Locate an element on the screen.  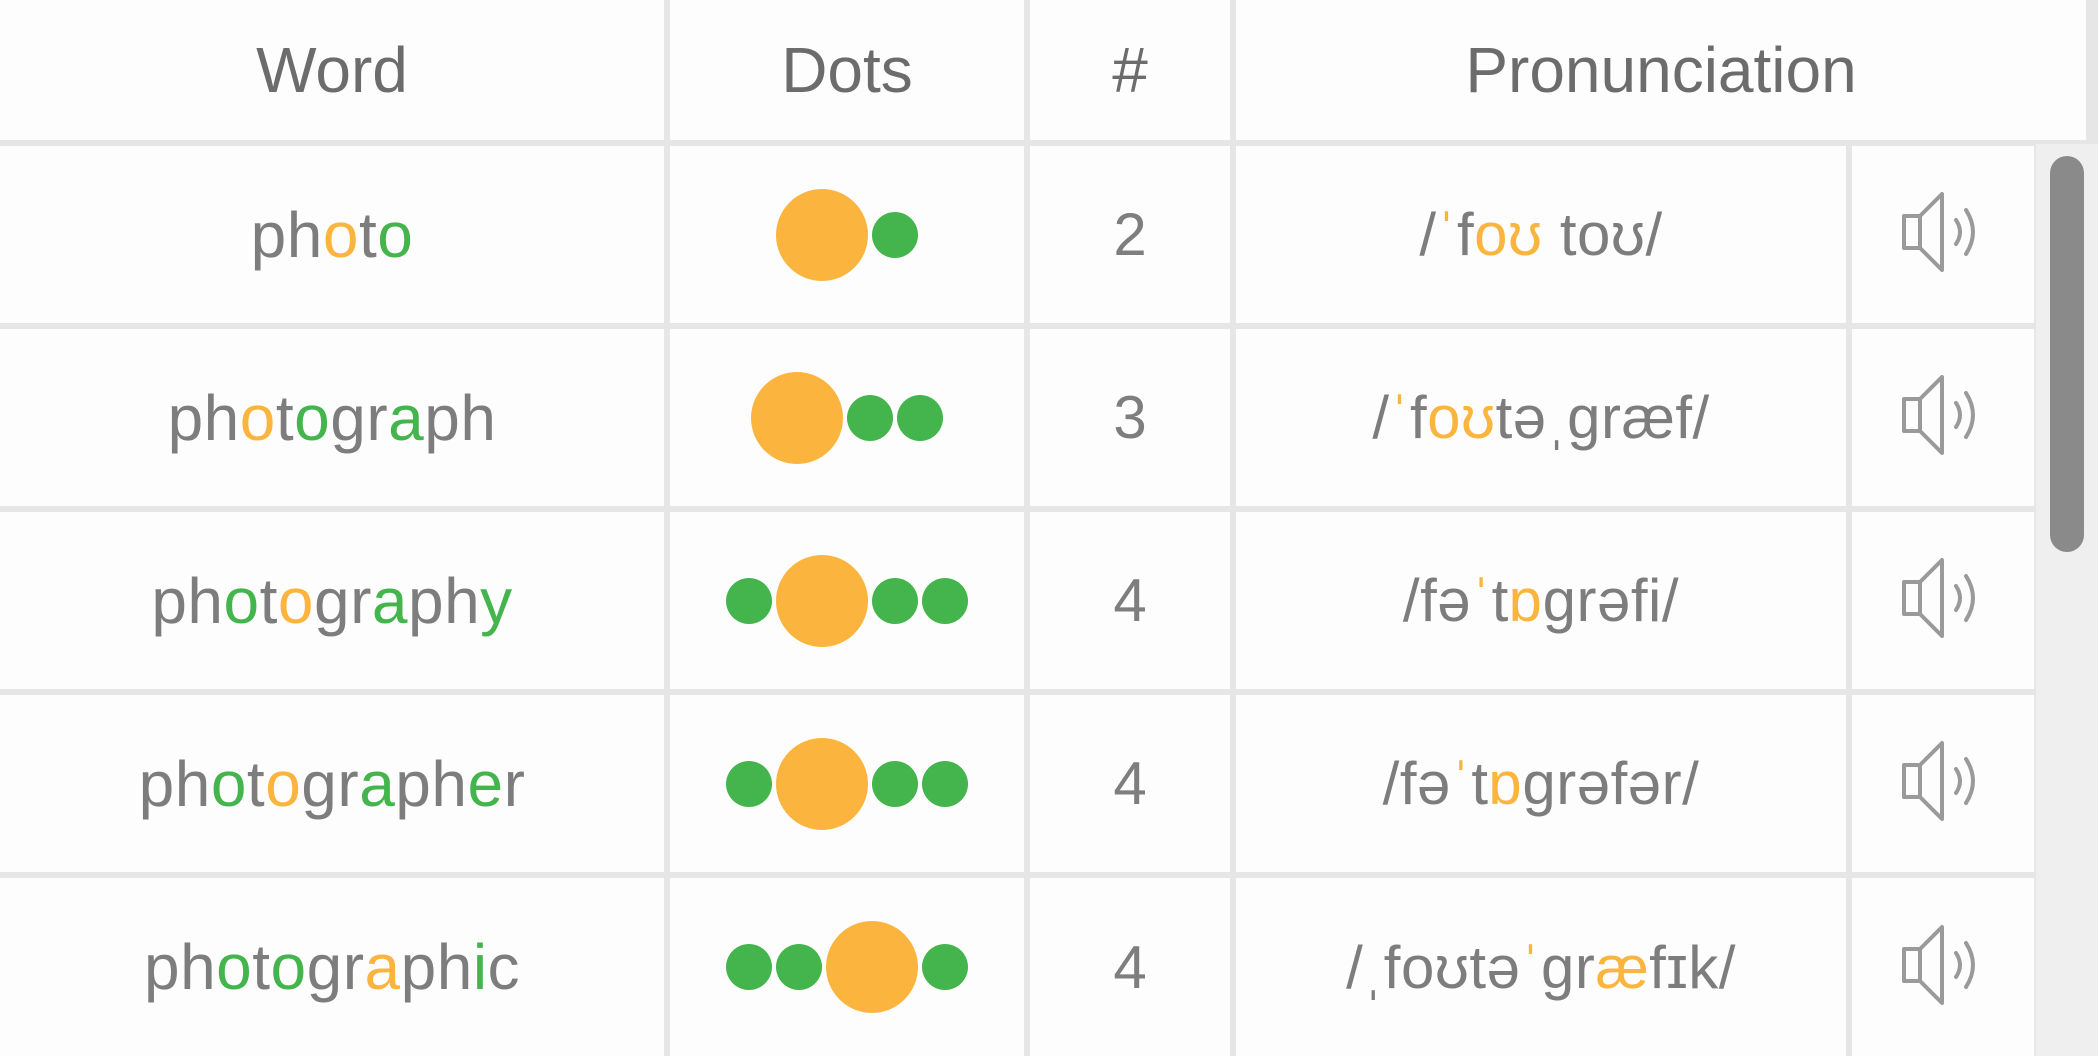
pronunciation-cell: / ˈ f oʊ to ʊ / is located at coordinates (1541, 234).